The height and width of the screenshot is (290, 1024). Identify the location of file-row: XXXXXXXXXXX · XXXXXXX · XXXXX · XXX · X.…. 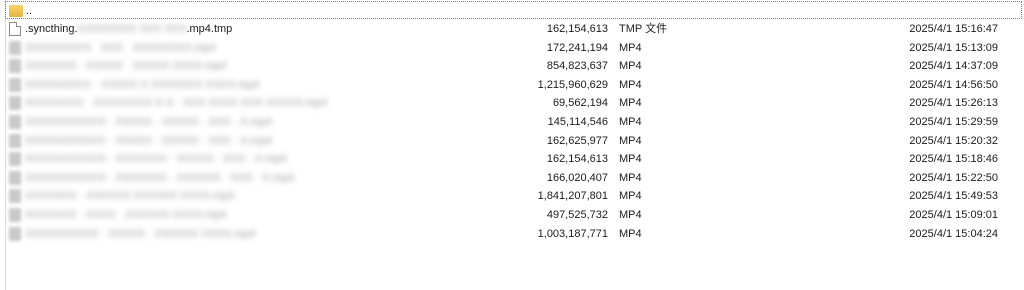
(514, 159).